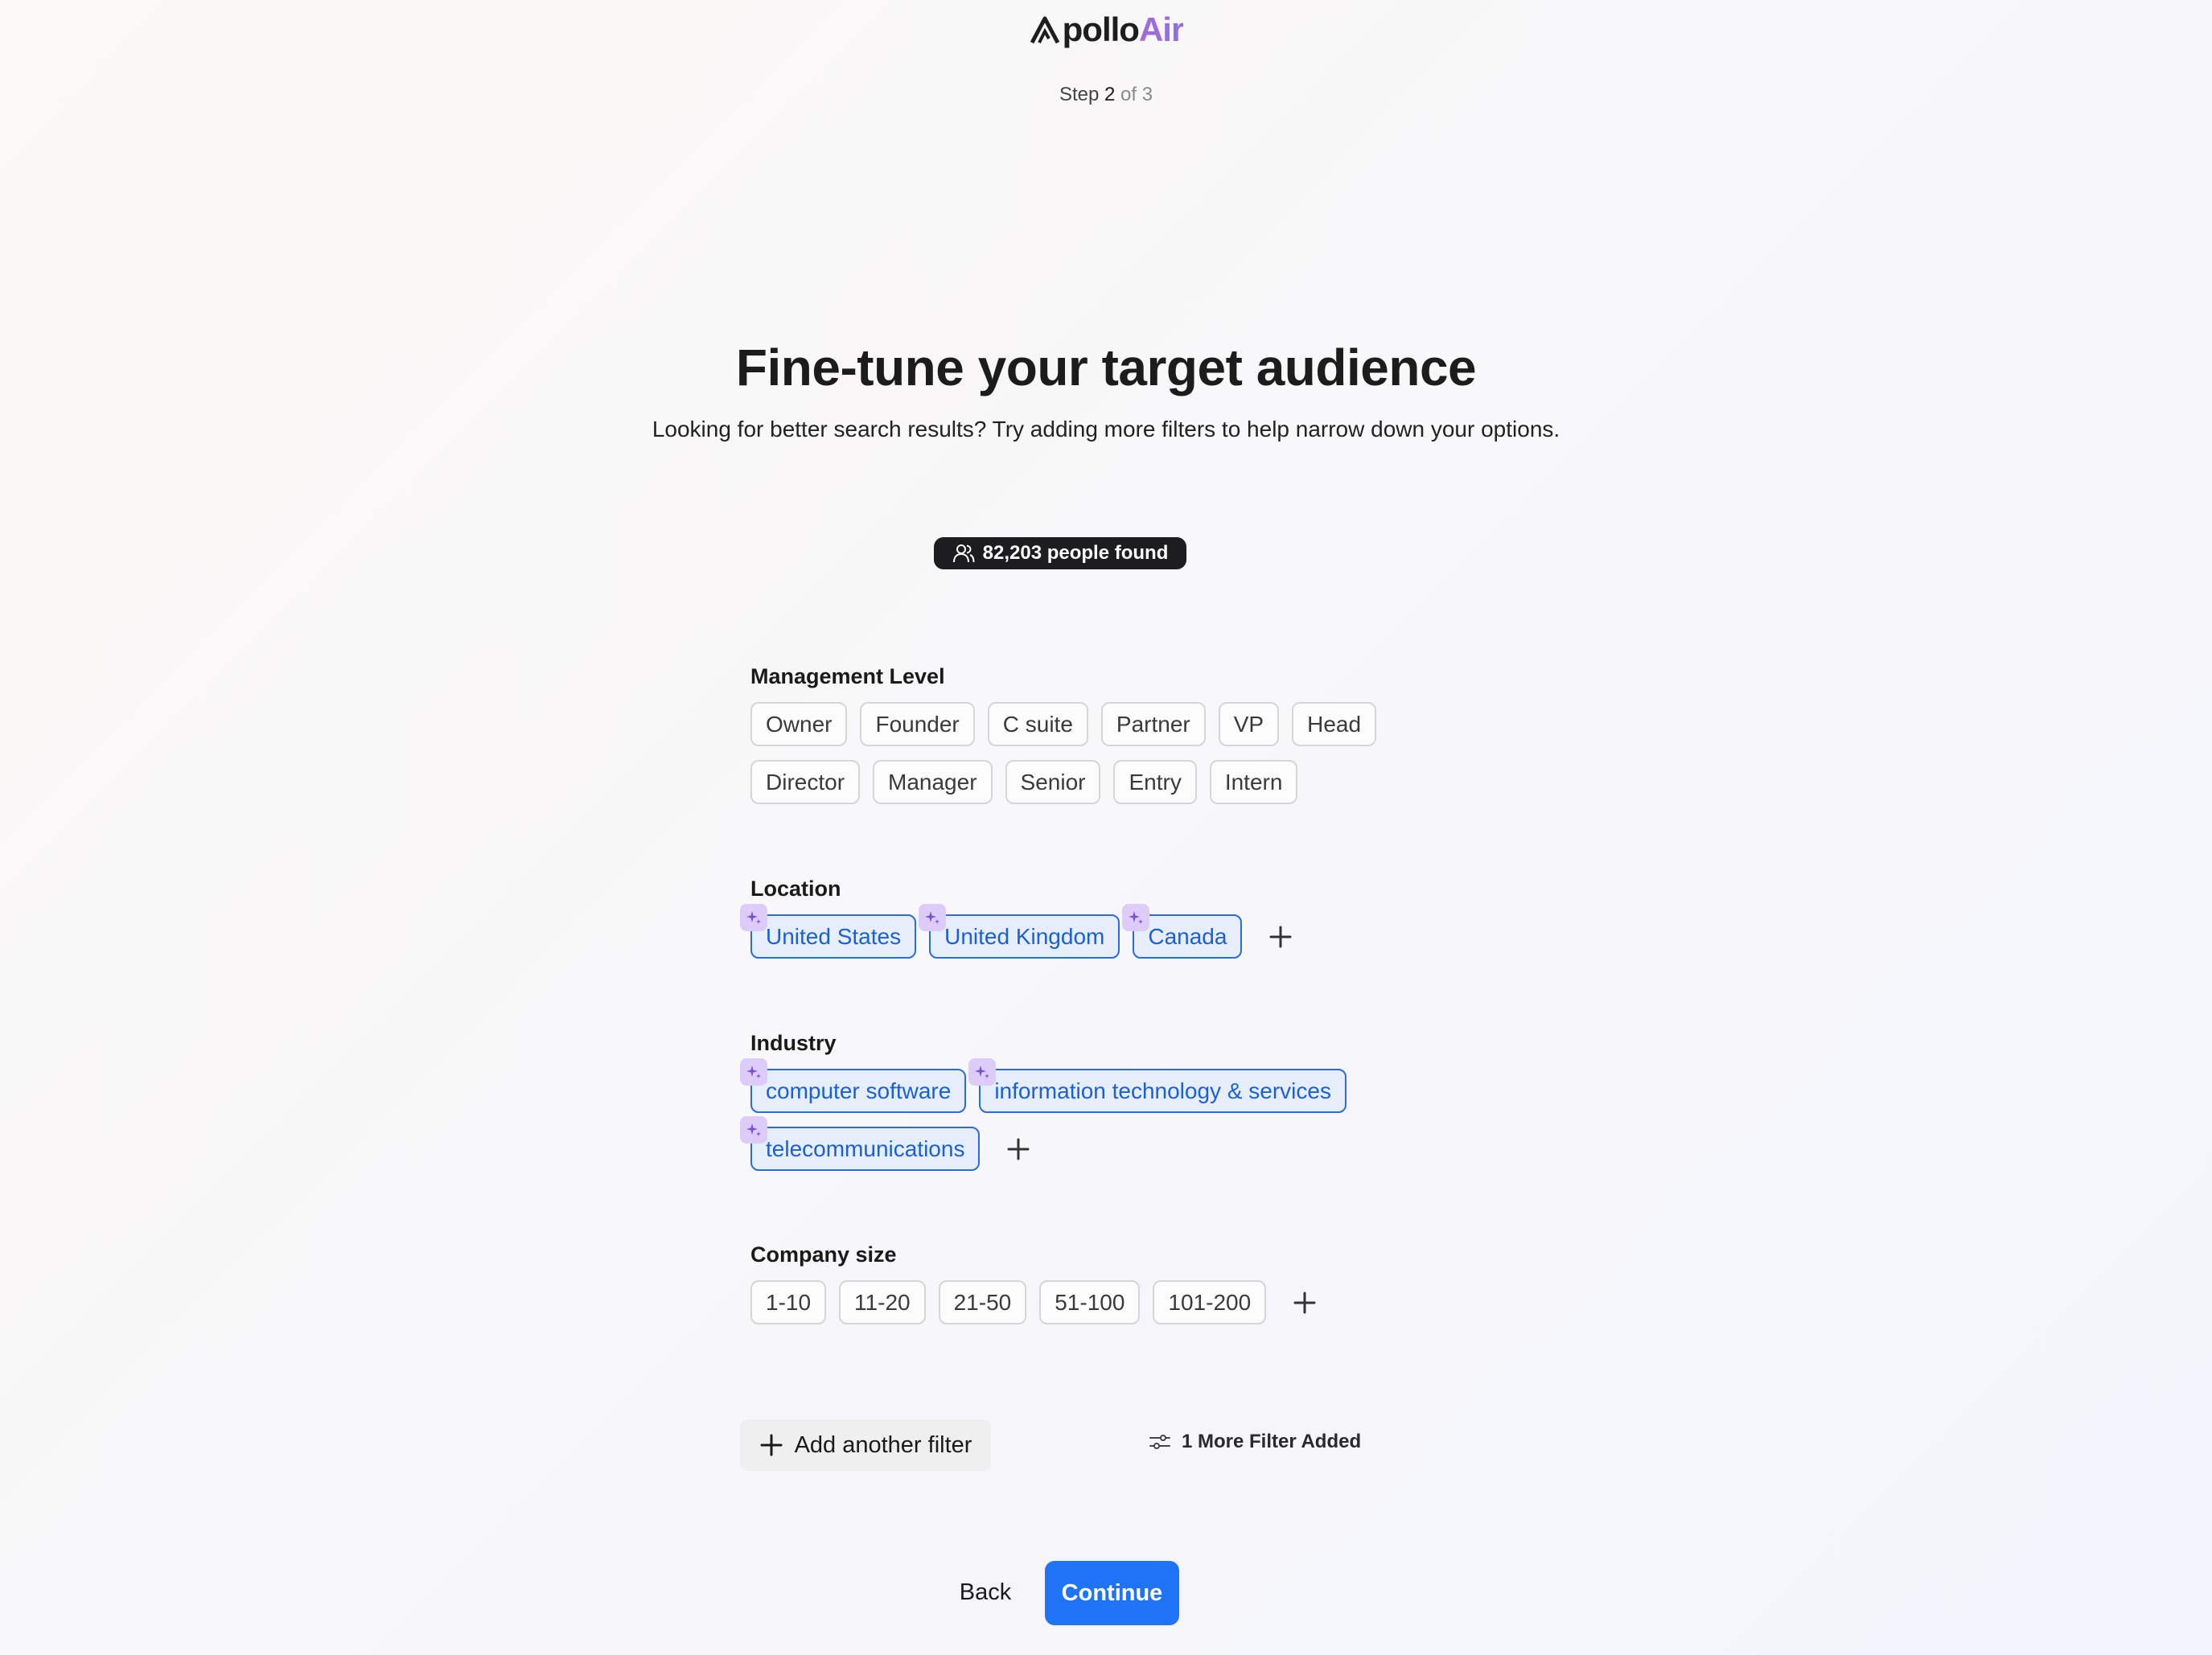 The image size is (2212, 1655). Describe the element at coordinates (795, 889) in the screenshot. I see `location-label: Location` at that location.